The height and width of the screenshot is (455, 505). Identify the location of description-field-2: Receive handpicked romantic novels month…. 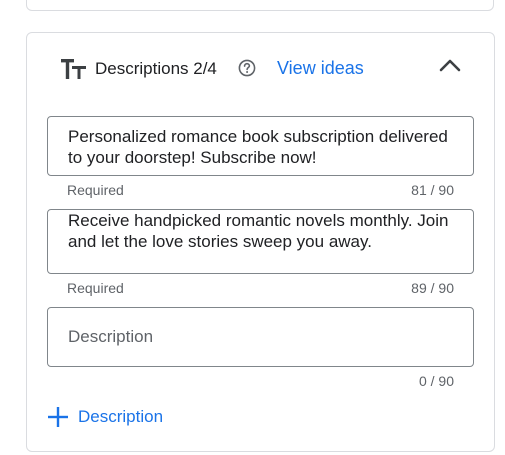
(260, 241).